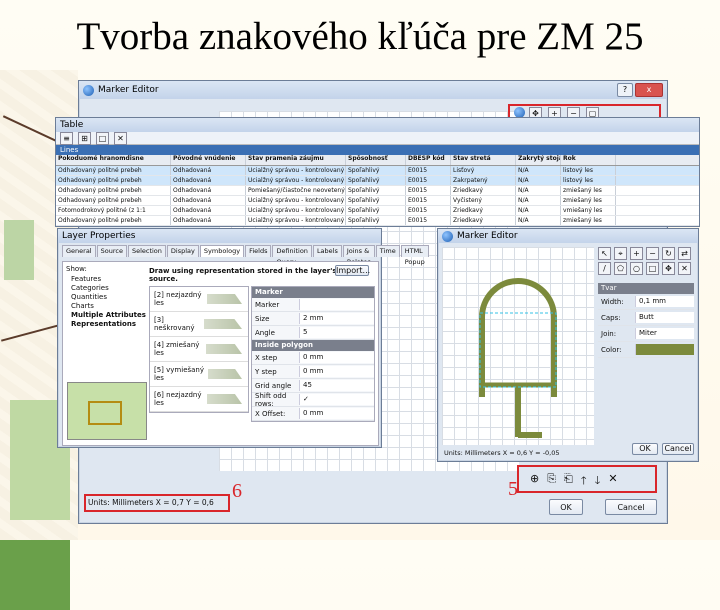 This screenshot has height=610, width=720. Describe the element at coordinates (568, 481) in the screenshot. I see `paste-layer-icon: ⎗` at that location.